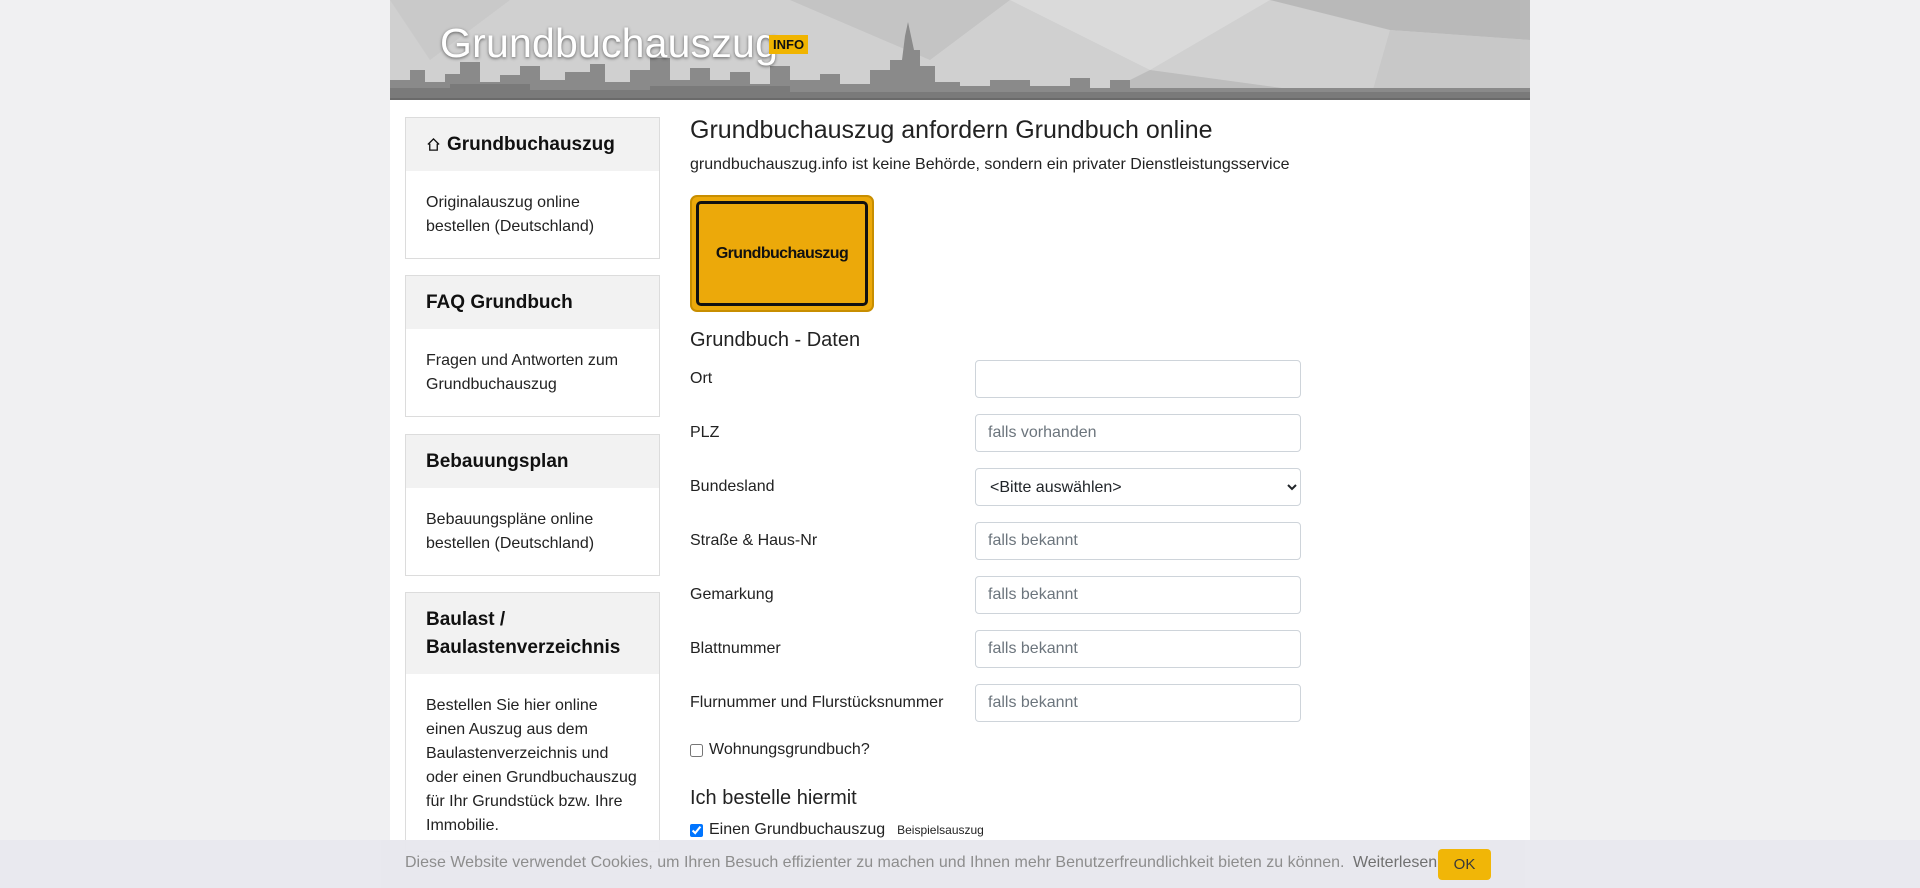 This screenshot has width=1920, height=888. Describe the element at coordinates (754, 540) in the screenshot. I see `strasse-label: Straße & Haus-Nr` at that location.